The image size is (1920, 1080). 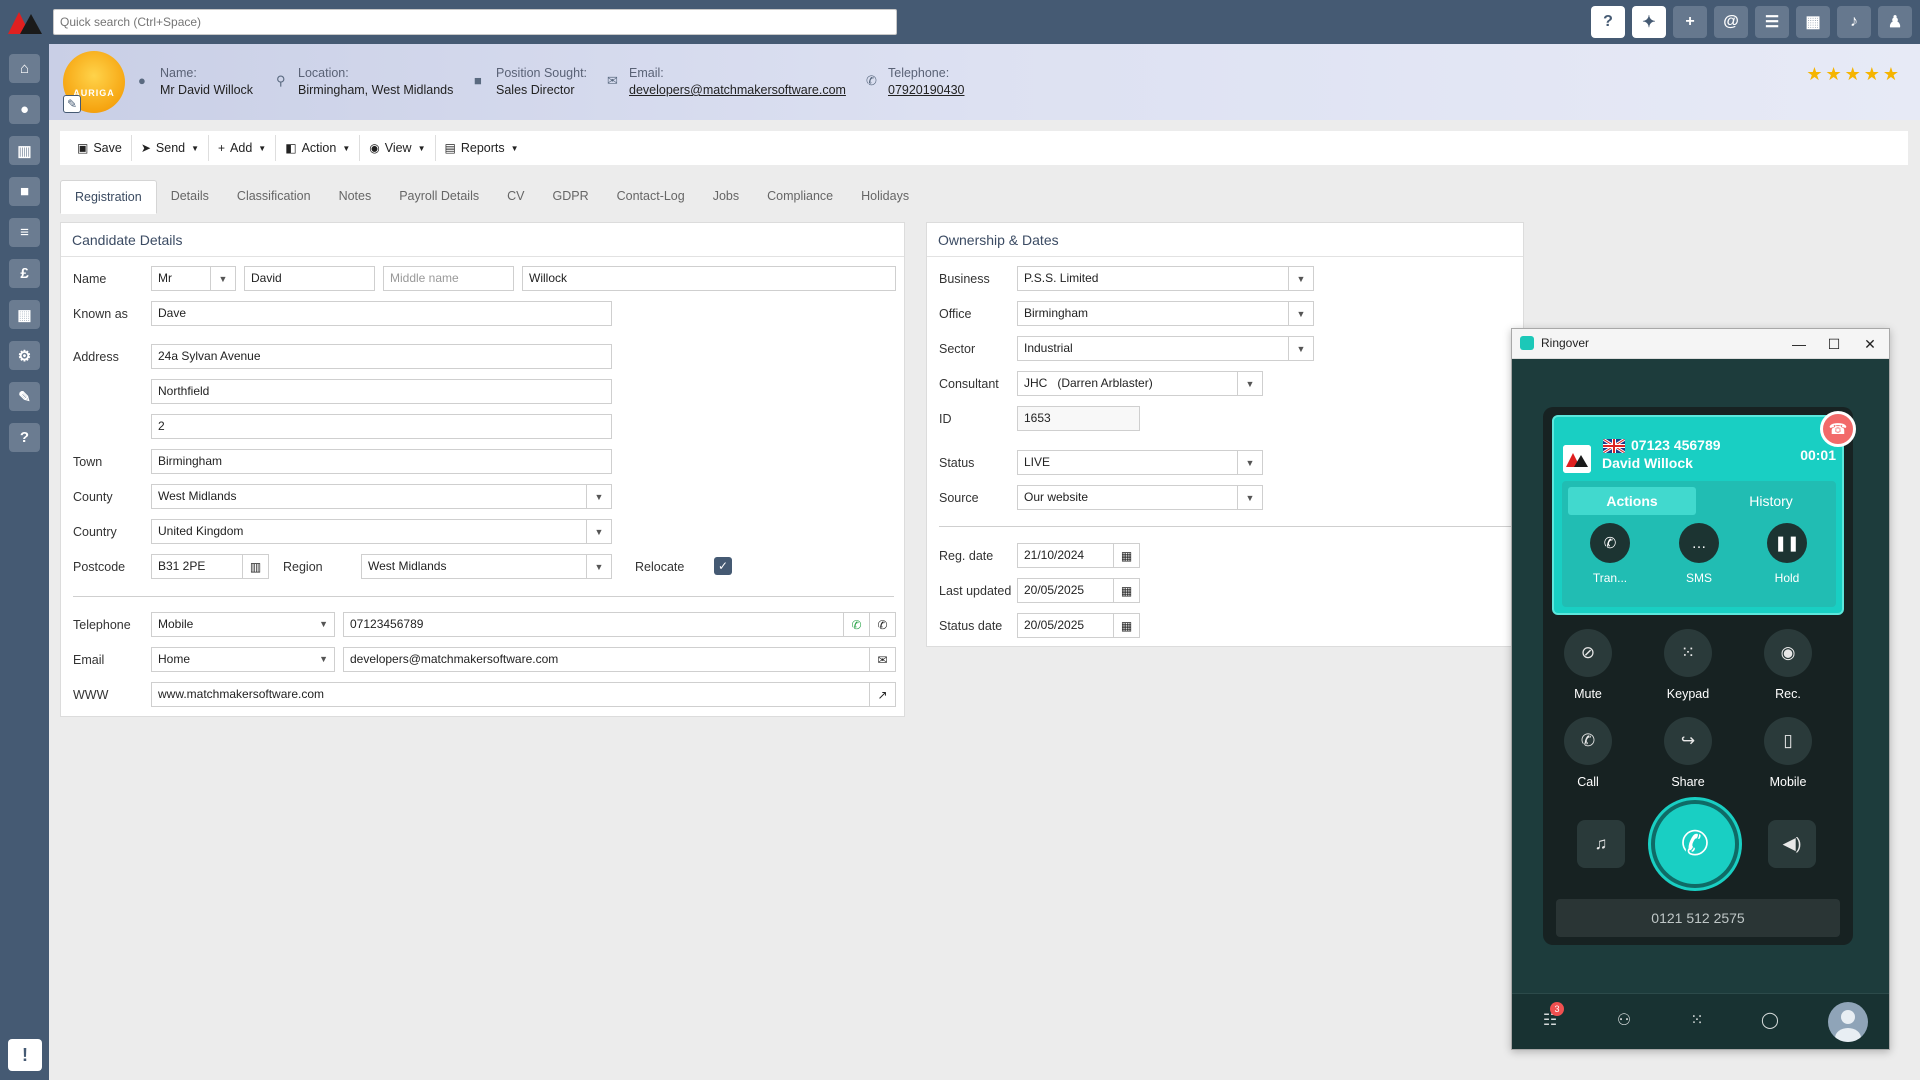 I want to click on feedback-button: !, so click(x=25, y=1055).